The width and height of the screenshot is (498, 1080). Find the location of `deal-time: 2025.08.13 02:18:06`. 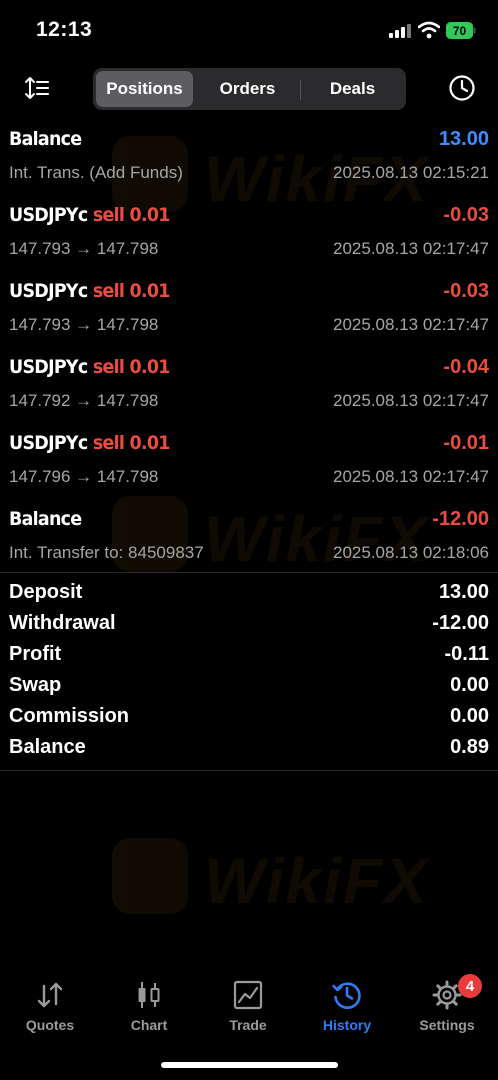

deal-time: 2025.08.13 02:18:06 is located at coordinates (411, 552).